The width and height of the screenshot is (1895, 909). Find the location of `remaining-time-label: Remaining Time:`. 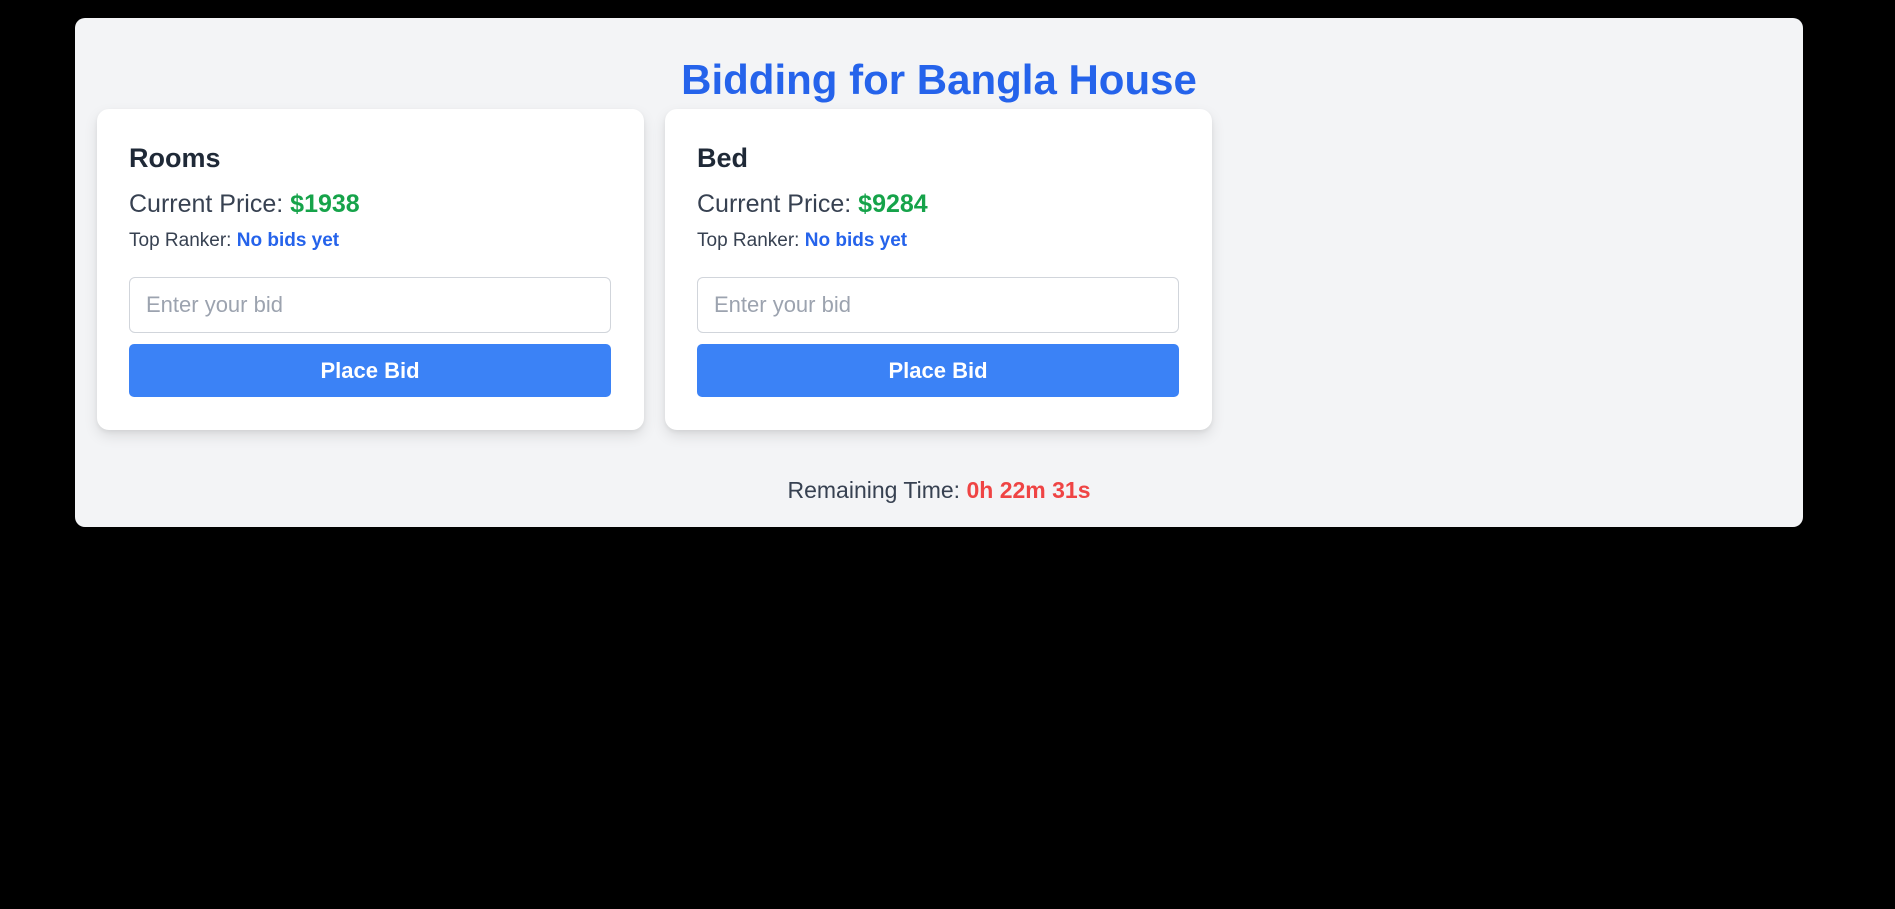

remaining-time-label: Remaining Time: is located at coordinates (877, 490).